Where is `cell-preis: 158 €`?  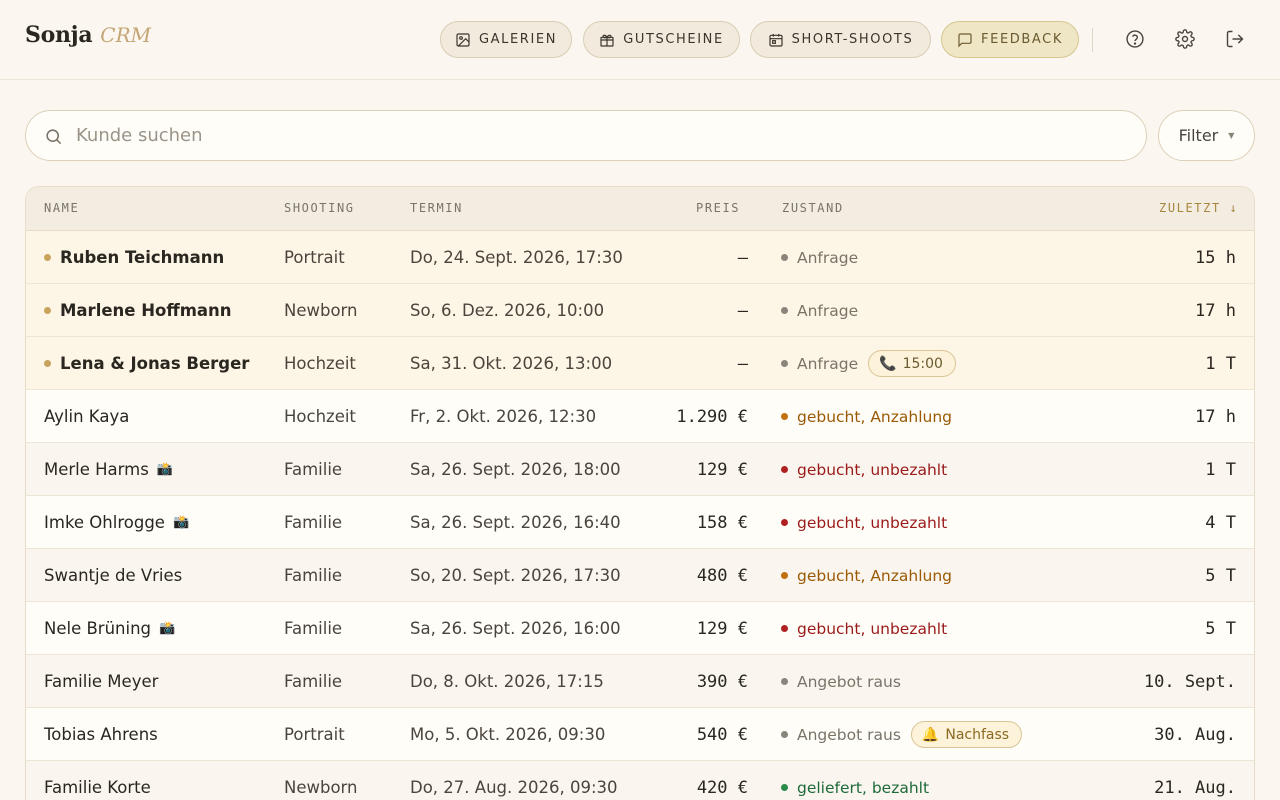
cell-preis: 158 € is located at coordinates (722, 522).